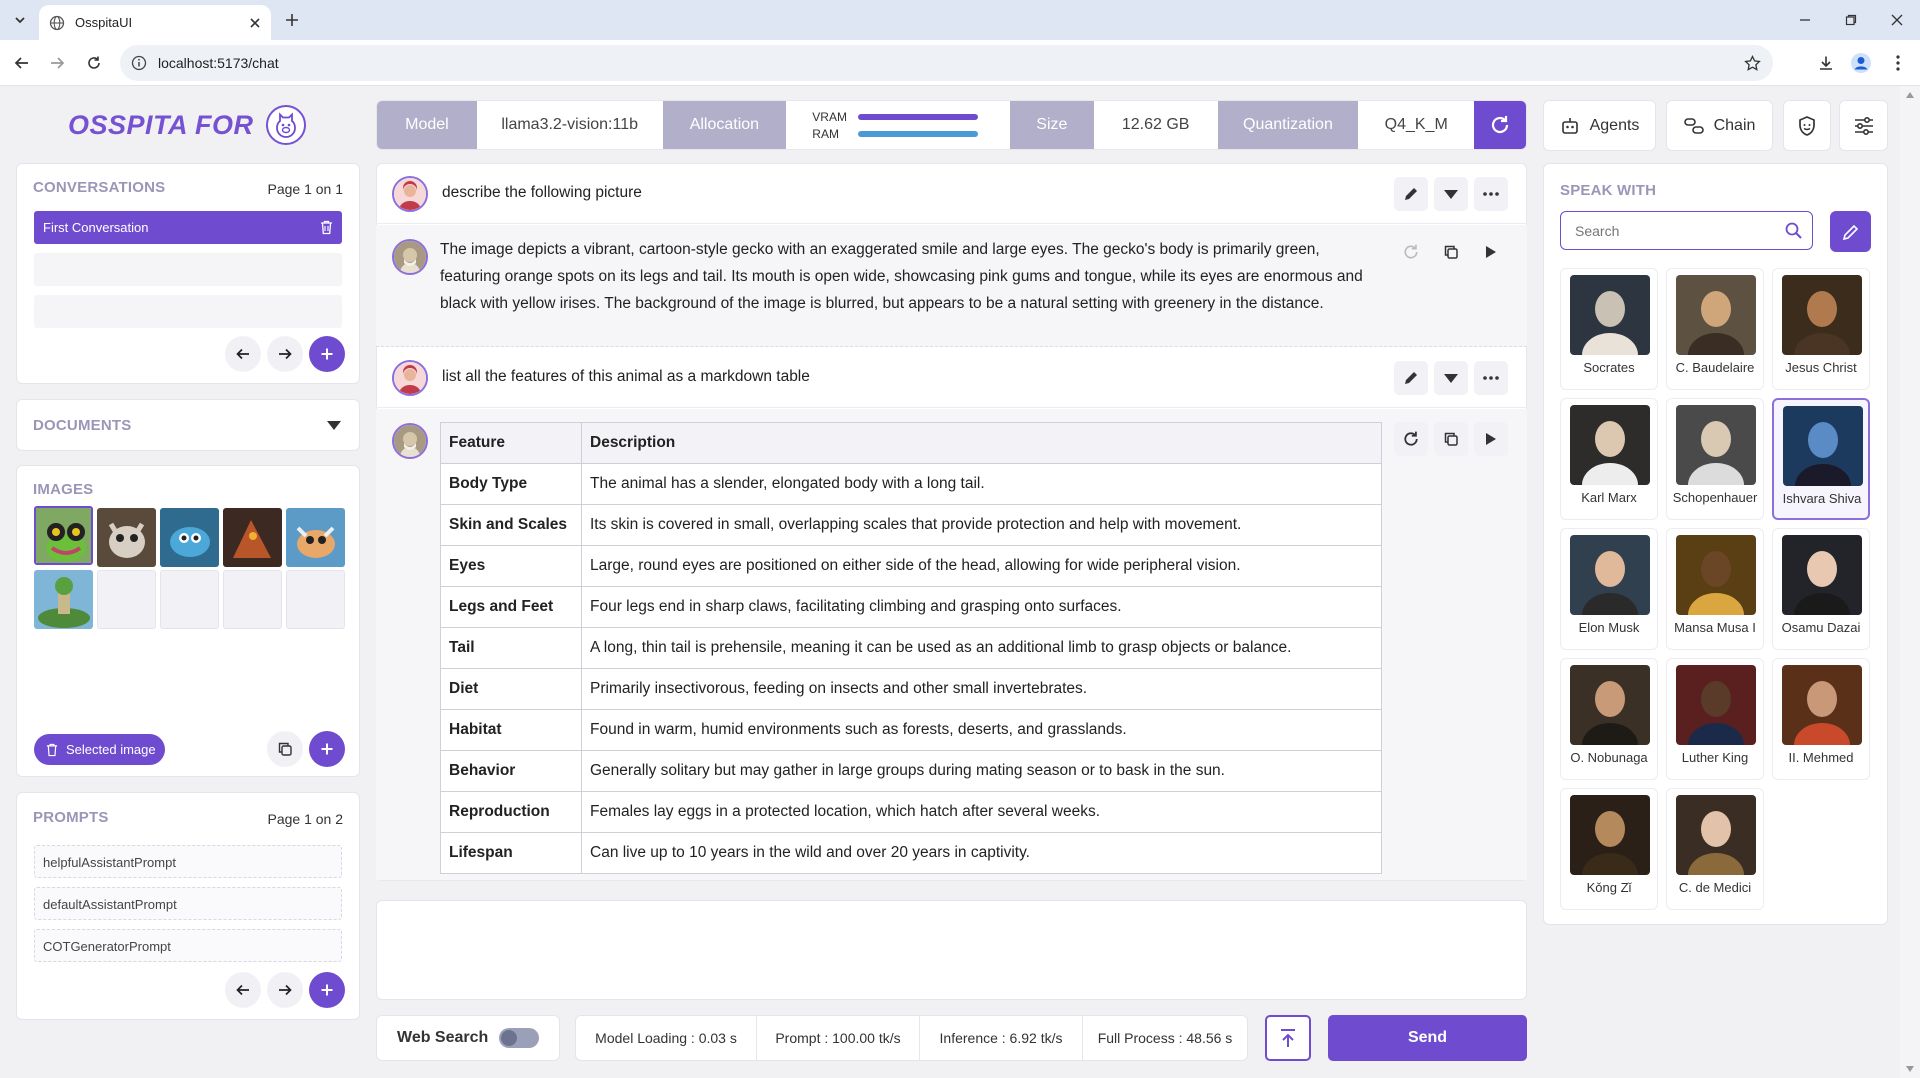 The width and height of the screenshot is (1920, 1078). I want to click on prompt-item: defaultAssistantPrompt, so click(188, 903).